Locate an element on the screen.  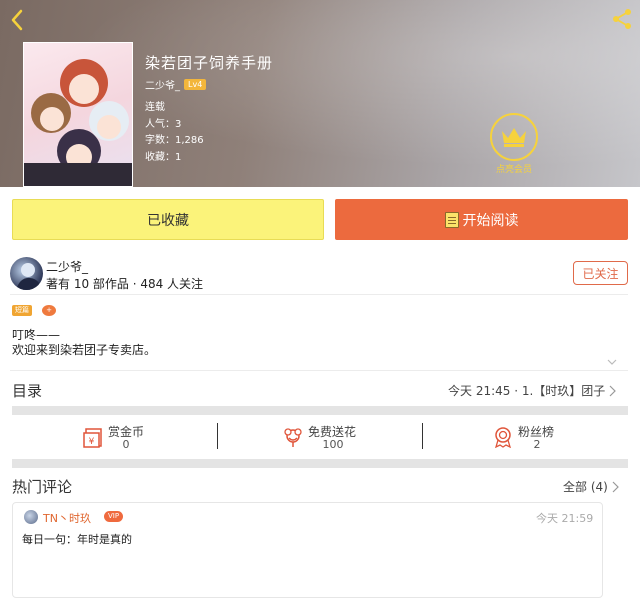
free-flowers-button: 免费送花 100 is located at coordinates (352, 438).